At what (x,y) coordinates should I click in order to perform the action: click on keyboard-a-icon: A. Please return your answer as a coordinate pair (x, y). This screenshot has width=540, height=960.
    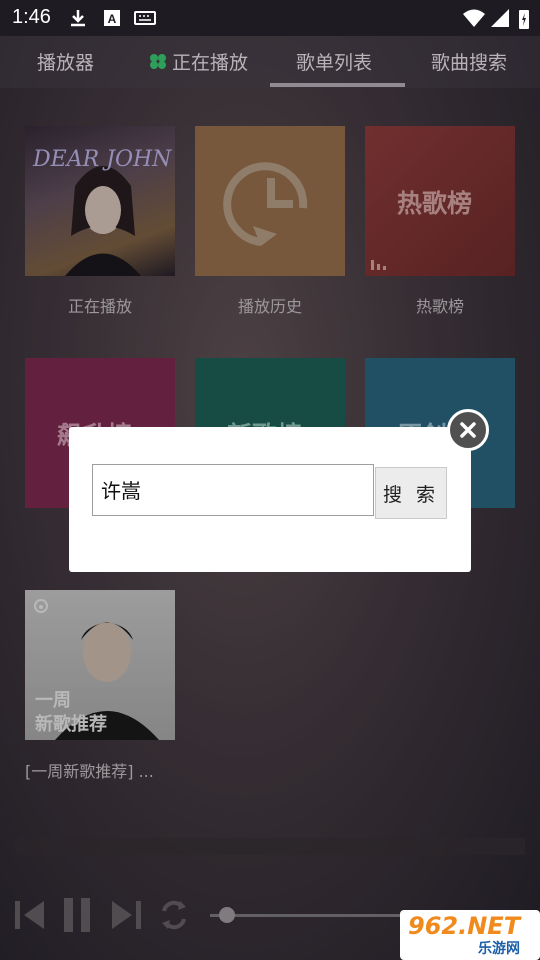
    Looking at the image, I should click on (112, 18).